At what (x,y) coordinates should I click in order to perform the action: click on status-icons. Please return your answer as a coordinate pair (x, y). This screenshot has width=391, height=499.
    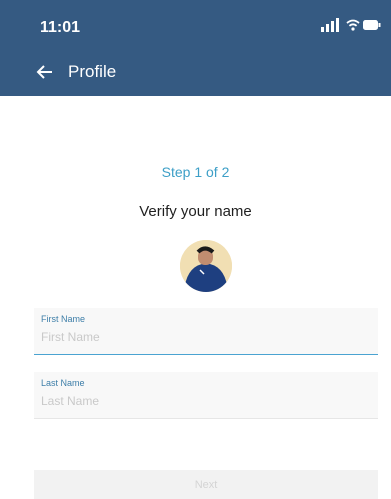
    Looking at the image, I should click on (351, 26).